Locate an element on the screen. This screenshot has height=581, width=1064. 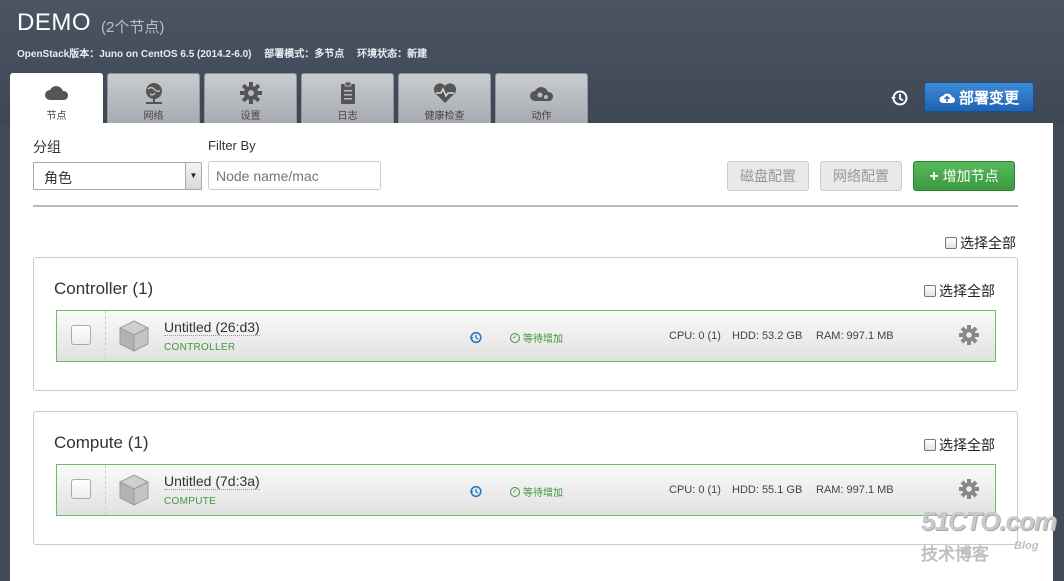
tab-network: 网络 is located at coordinates (153, 98).